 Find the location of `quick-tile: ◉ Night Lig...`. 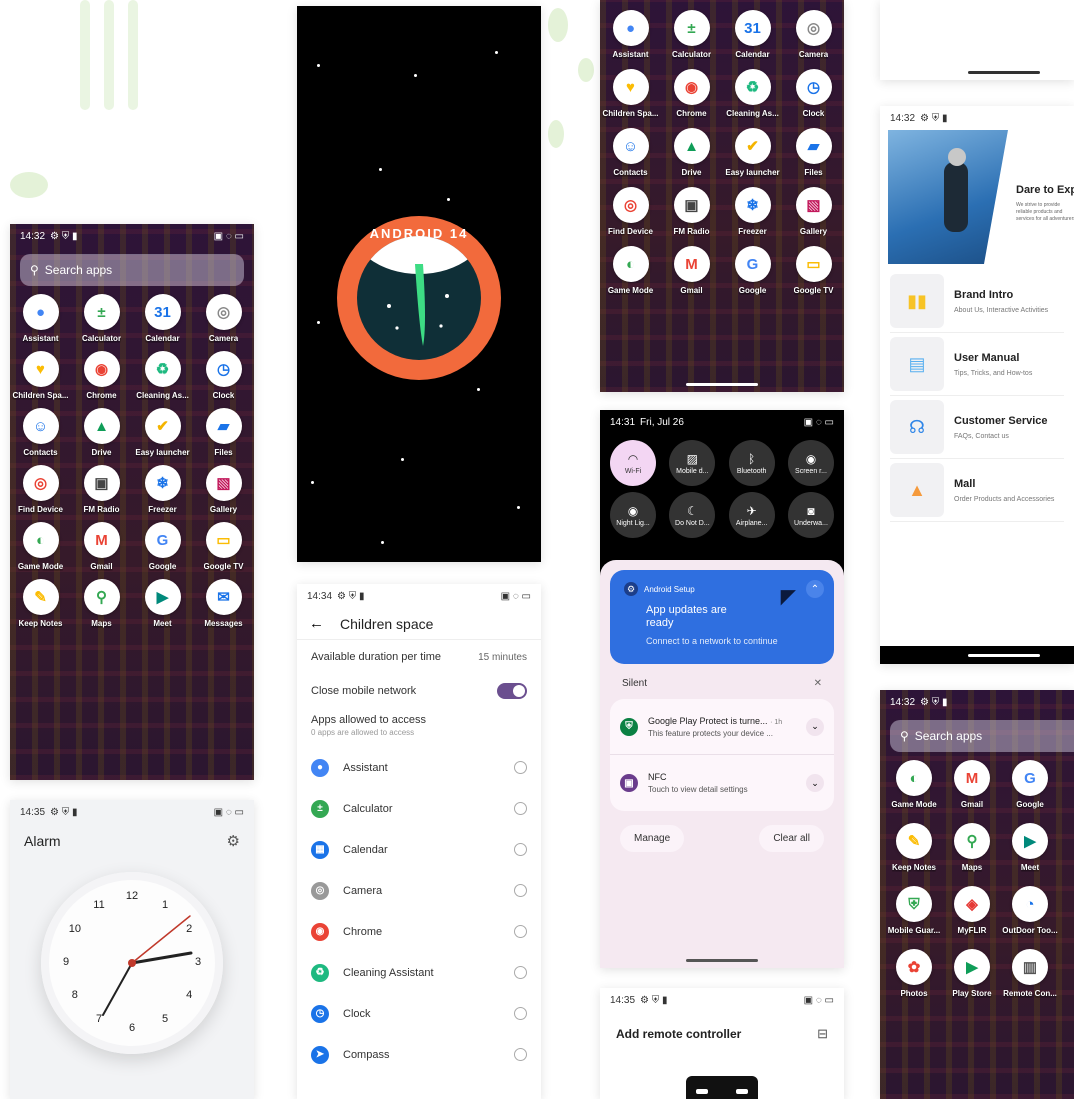

quick-tile: ◉ Night Lig... is located at coordinates (633, 515).